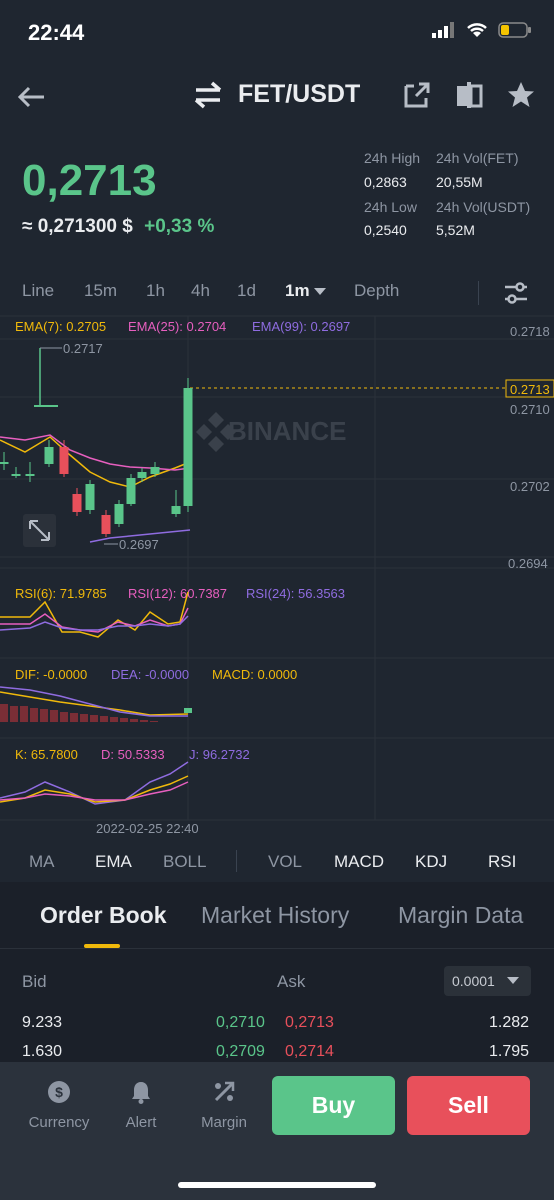  Describe the element at coordinates (295, 593) in the screenshot. I see `rsi24-label: RSI(24): 56.3563` at that location.